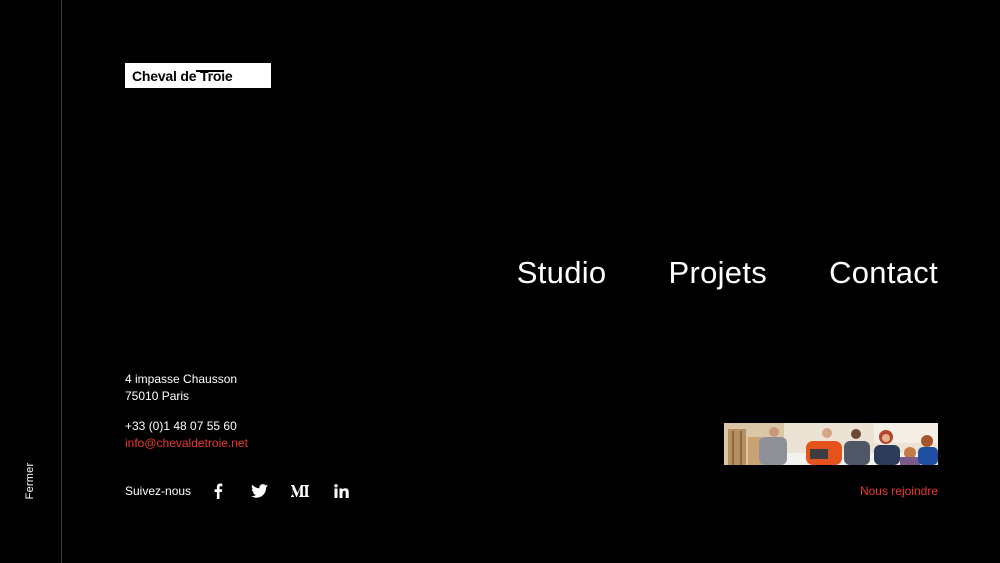 The width and height of the screenshot is (1000, 563). I want to click on facebook-icon, so click(218, 491).